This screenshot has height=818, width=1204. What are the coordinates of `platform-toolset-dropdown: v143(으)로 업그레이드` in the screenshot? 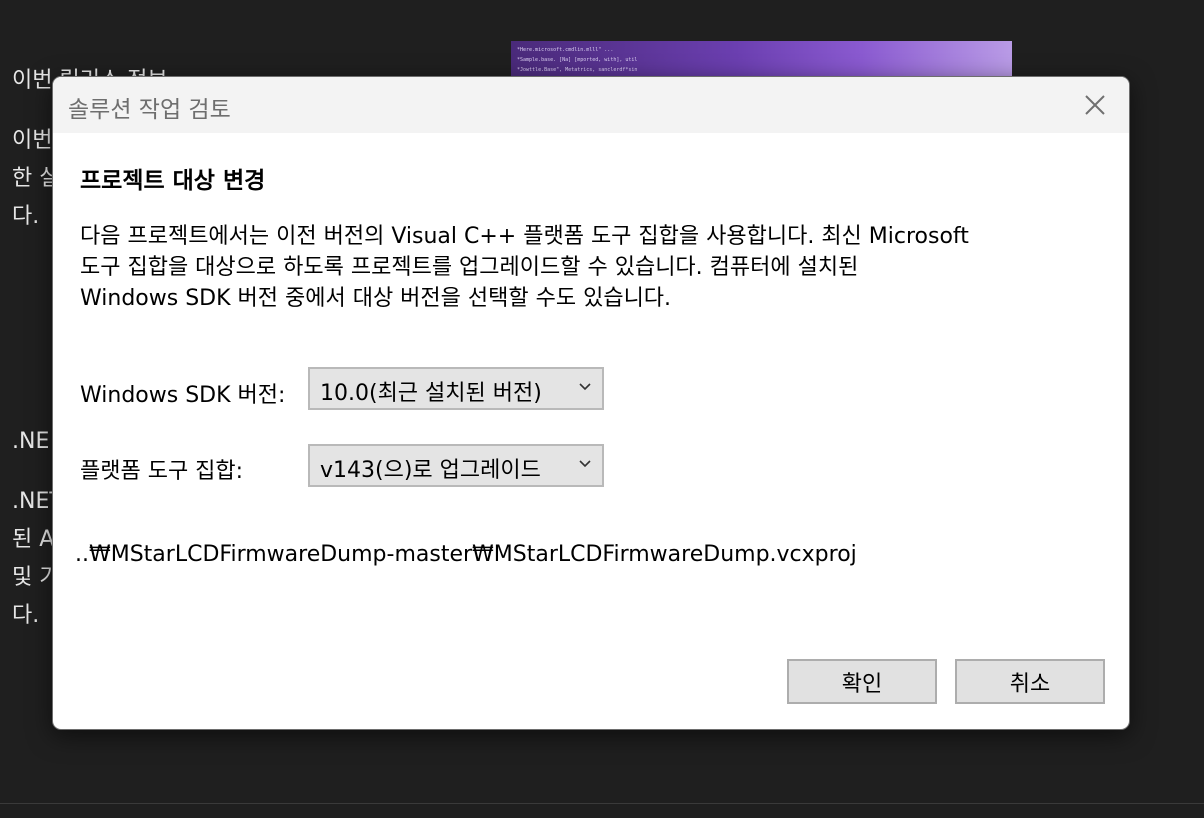 It's located at (456, 465).